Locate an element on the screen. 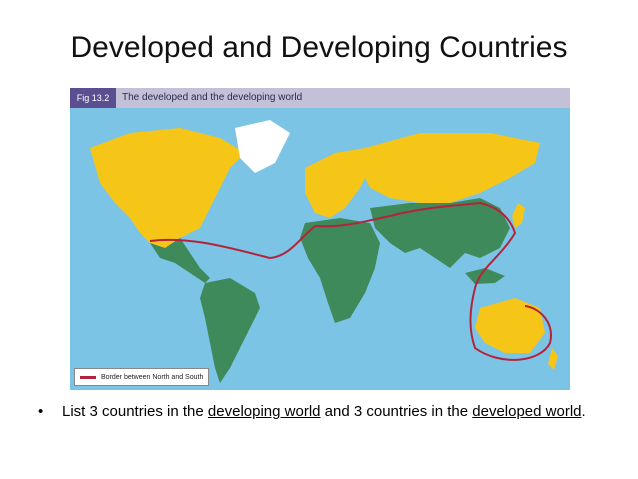 The width and height of the screenshot is (638, 479). legend-label: Border between North and South is located at coordinates (152, 377).